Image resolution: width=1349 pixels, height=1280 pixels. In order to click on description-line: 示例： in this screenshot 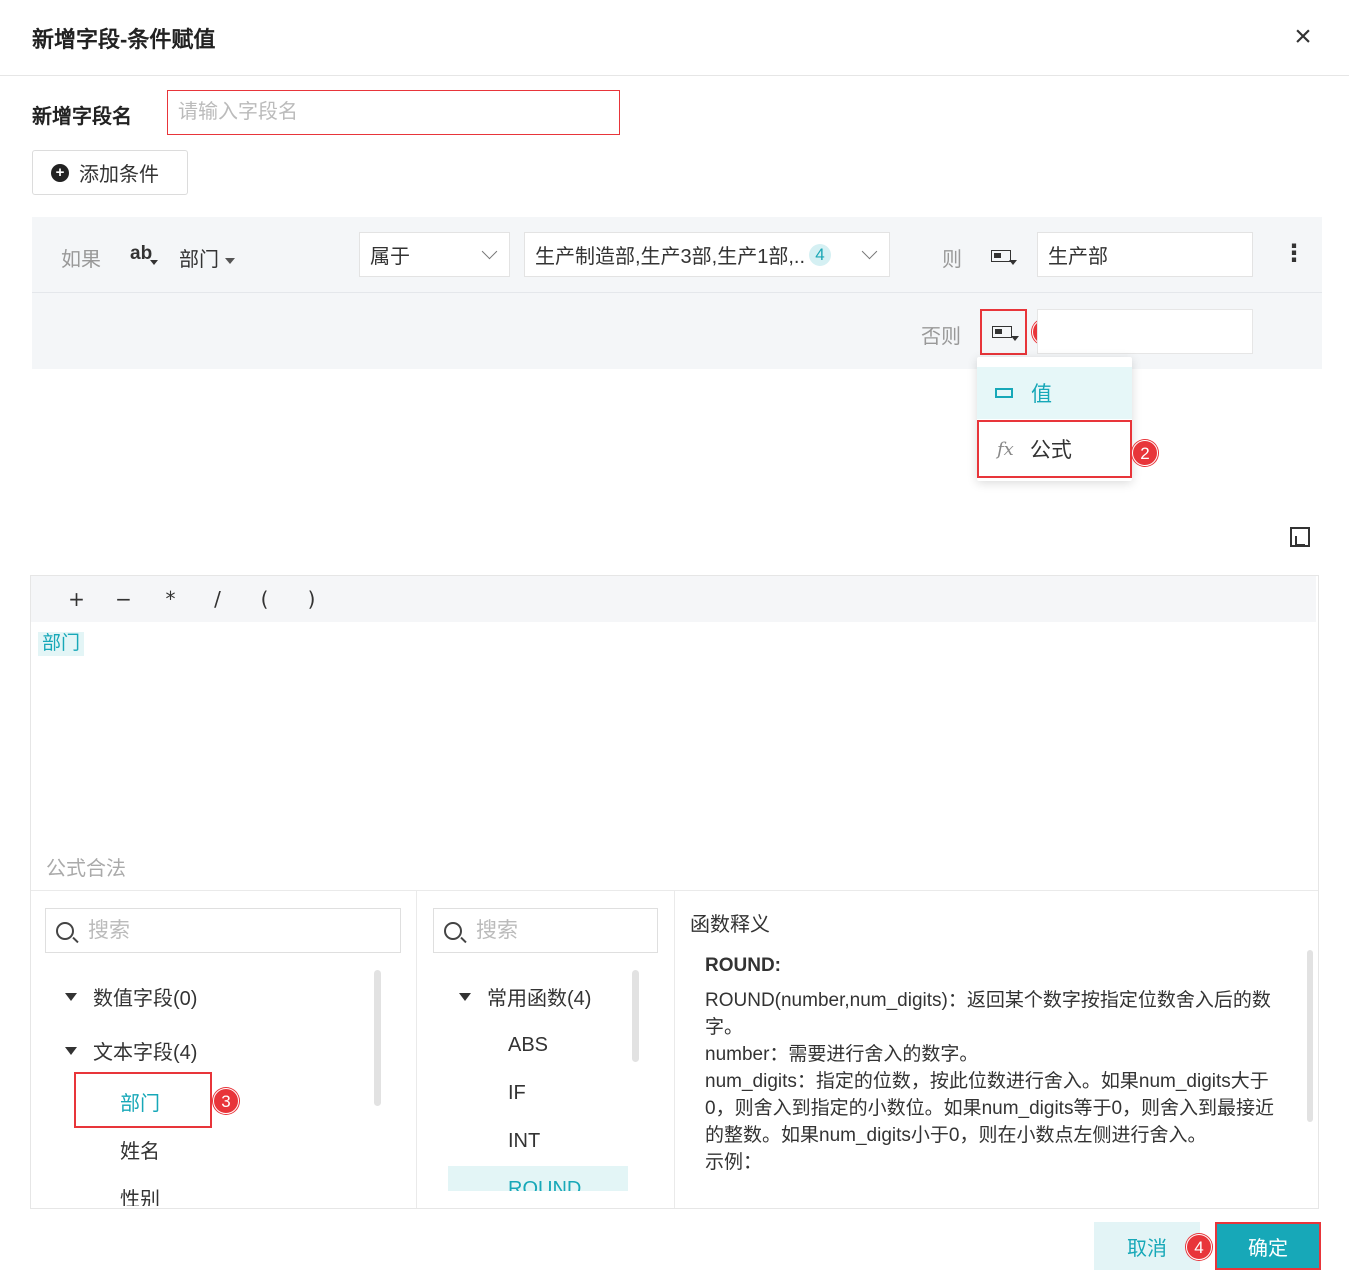, I will do `click(734, 1162)`.